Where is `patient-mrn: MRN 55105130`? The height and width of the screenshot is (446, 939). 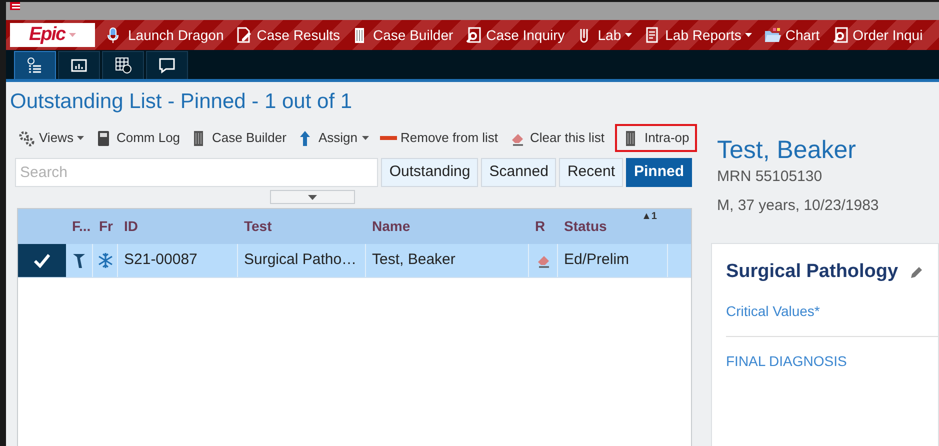
patient-mrn: MRN 55105130 is located at coordinates (770, 177).